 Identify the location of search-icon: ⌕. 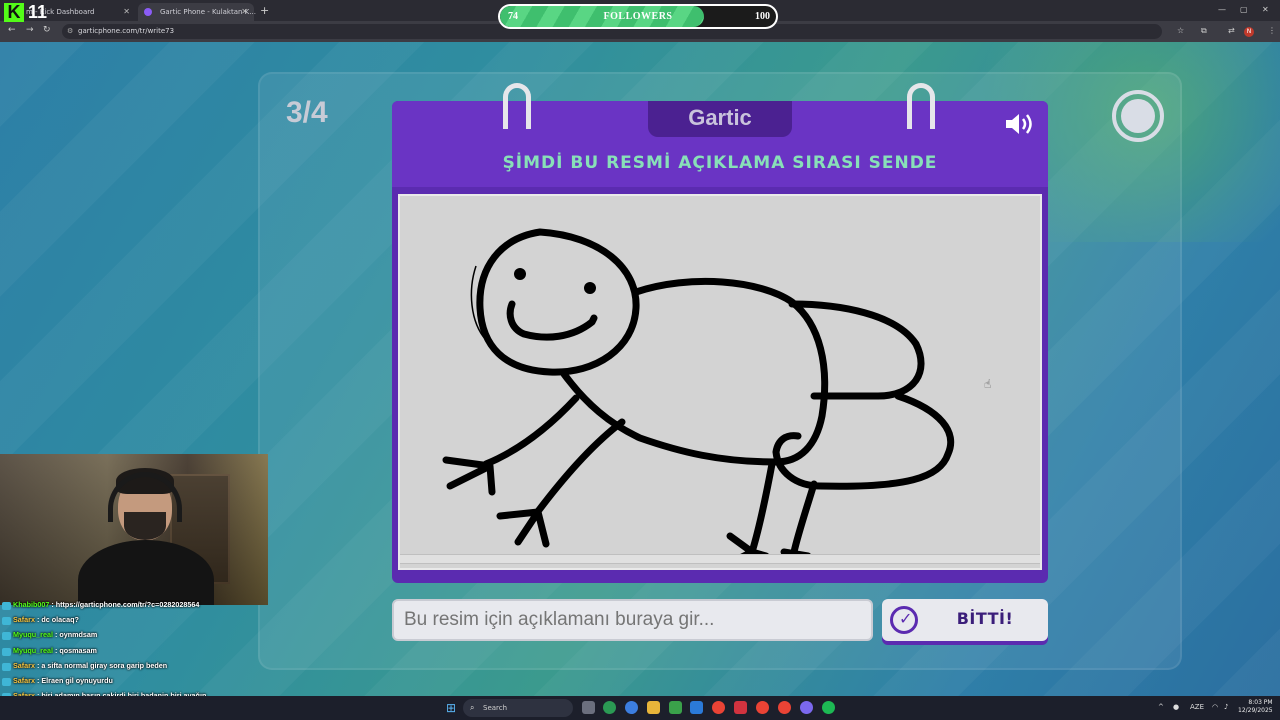
(472, 707).